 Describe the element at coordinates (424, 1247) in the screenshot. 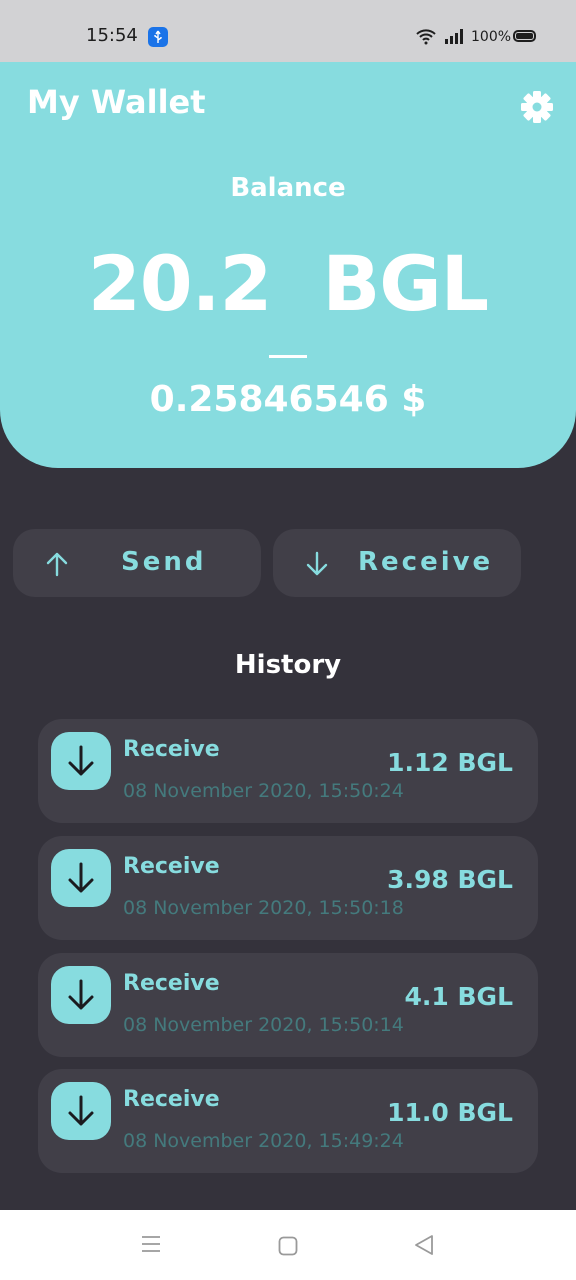

I see `back-icon` at that location.